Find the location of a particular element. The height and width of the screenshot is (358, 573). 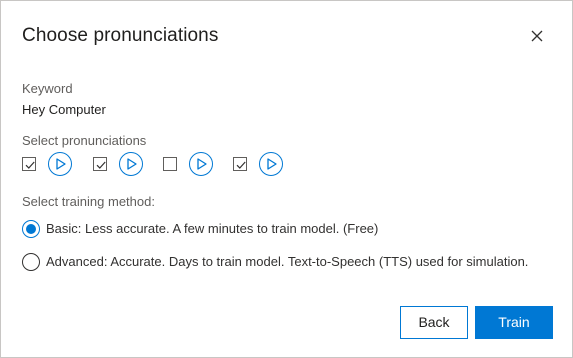

pronunciation-3-checkbox is located at coordinates (170, 164).